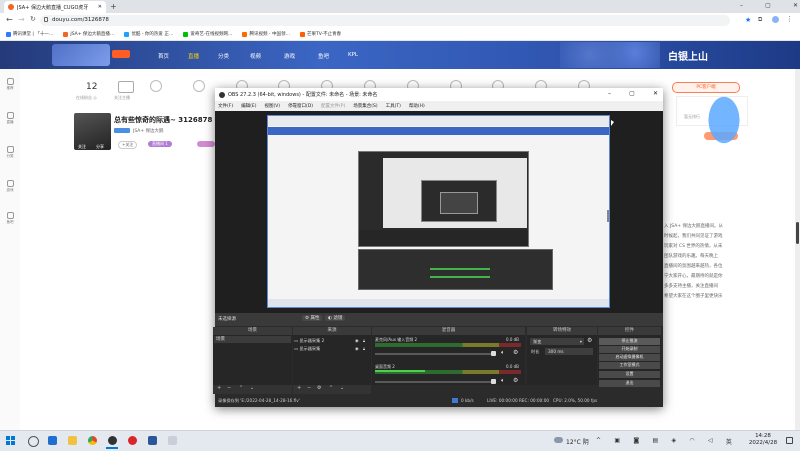 The image size is (800, 451). I want to click on menu-scene-collection: 场景集合(S), so click(365, 106).